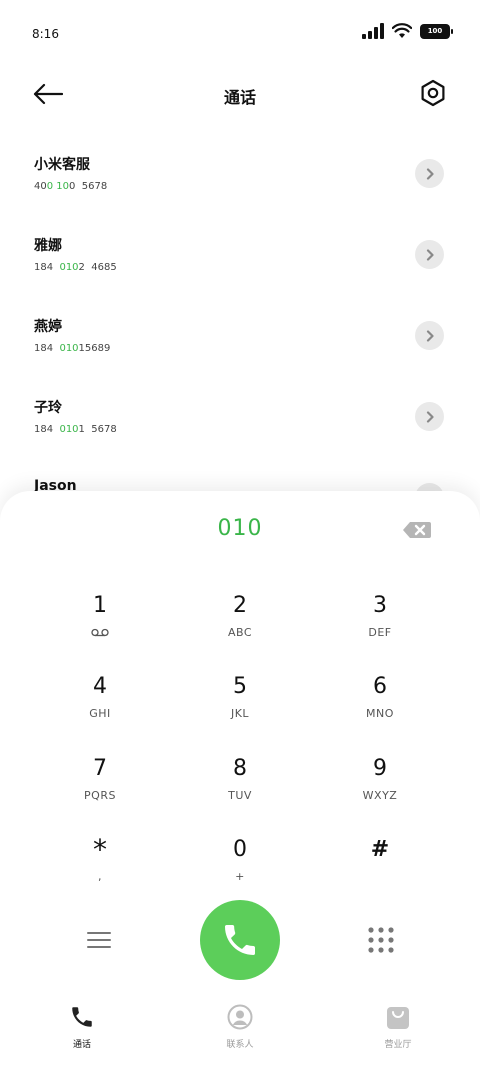  Describe the element at coordinates (380, 686) in the screenshot. I see `key-digit: 6` at that location.